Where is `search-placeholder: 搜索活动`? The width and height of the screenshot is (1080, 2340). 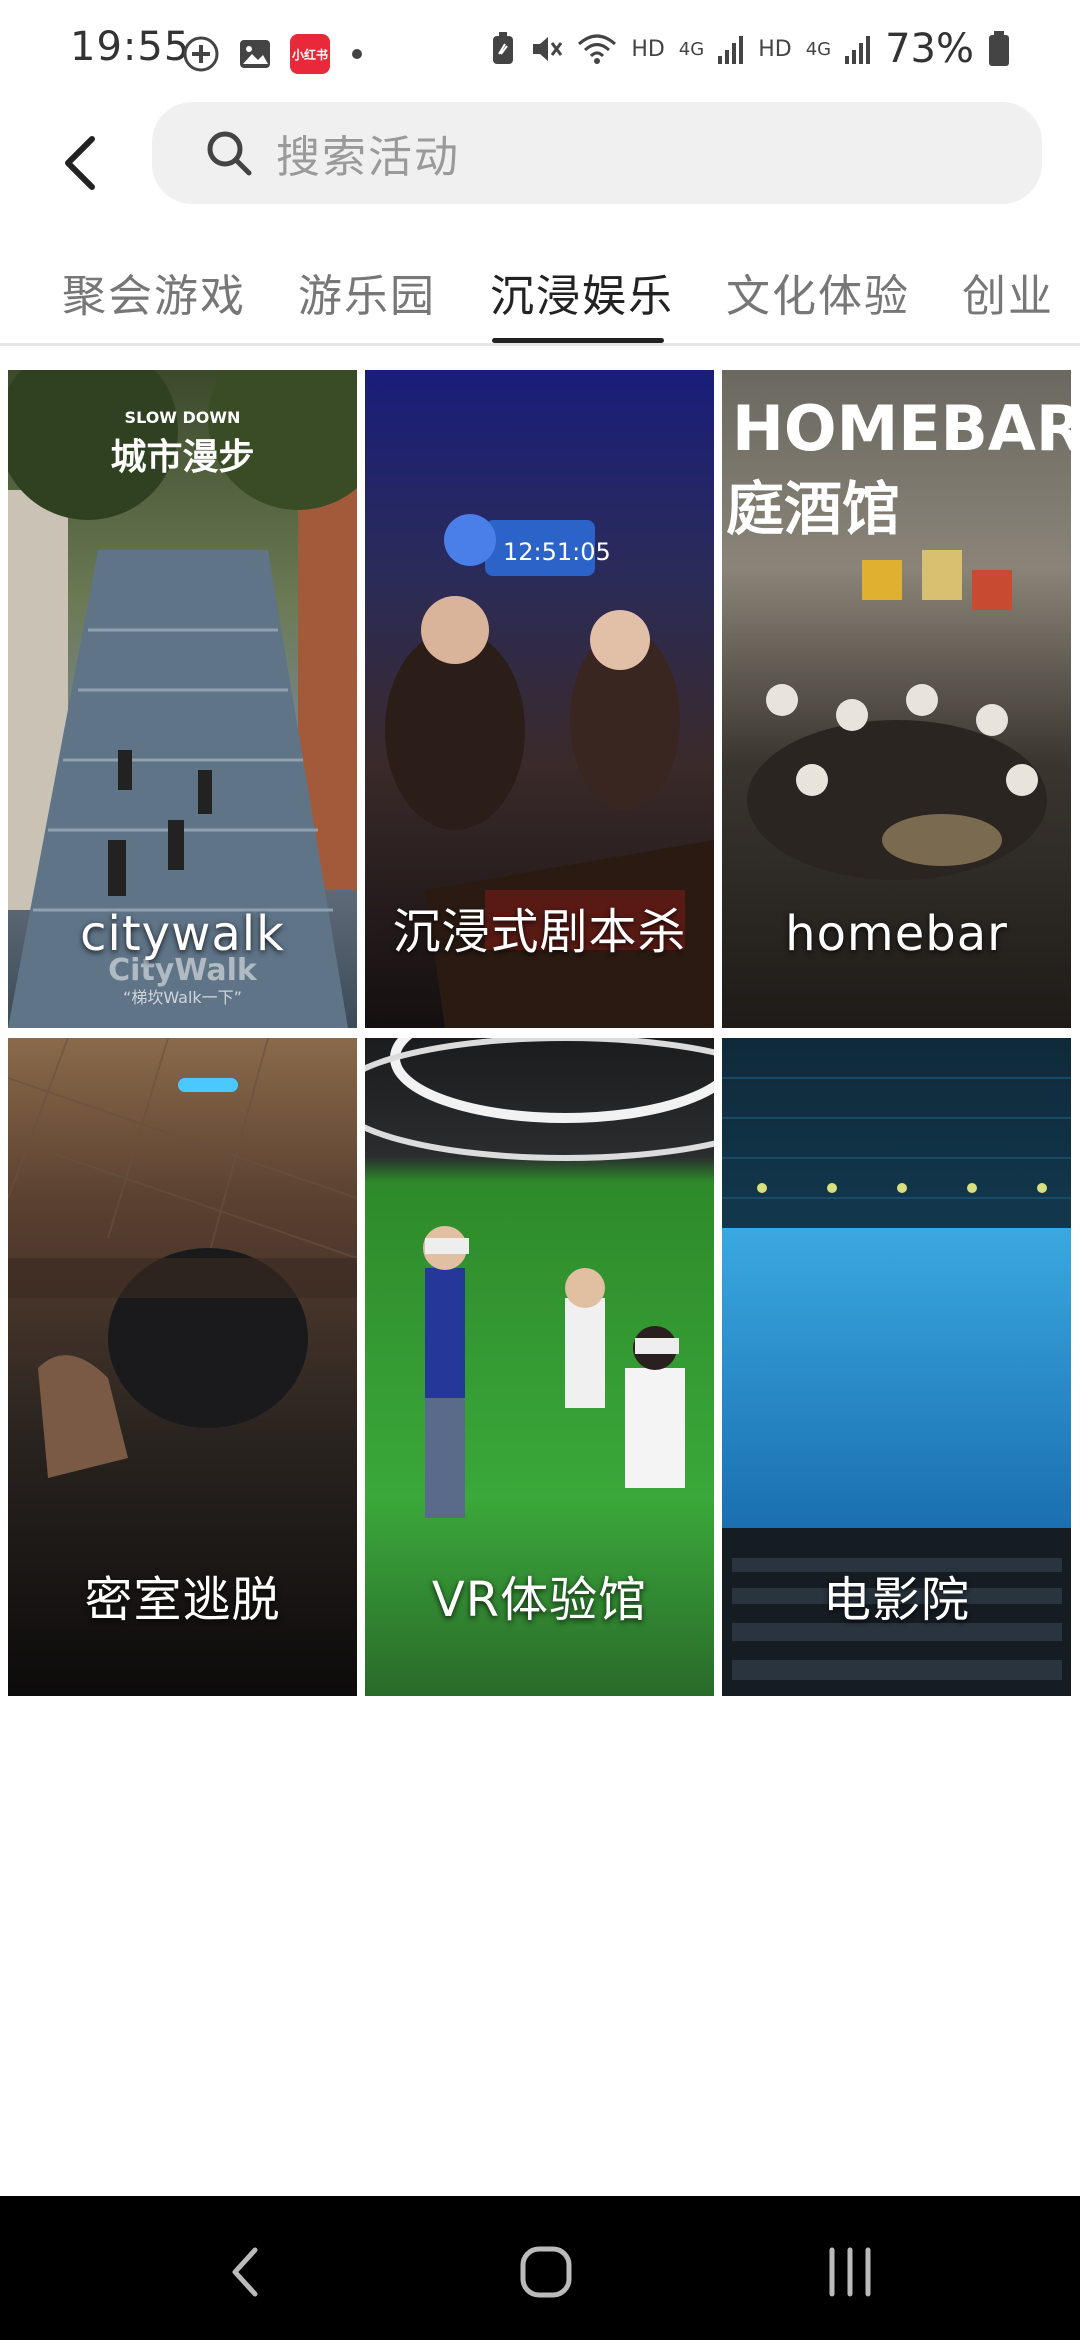
search-placeholder: 搜索活动 is located at coordinates (368, 157).